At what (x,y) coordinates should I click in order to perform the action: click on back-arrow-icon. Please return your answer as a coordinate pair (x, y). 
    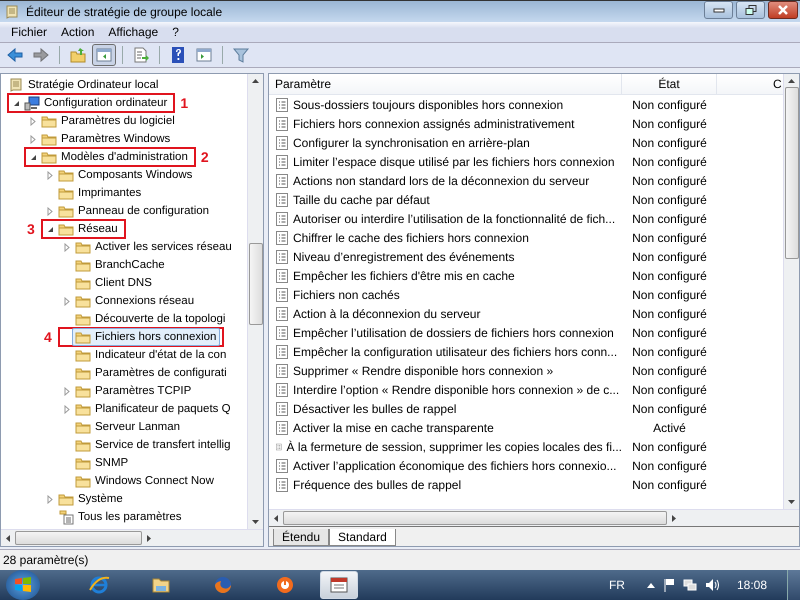
    Looking at the image, I should click on (15, 55).